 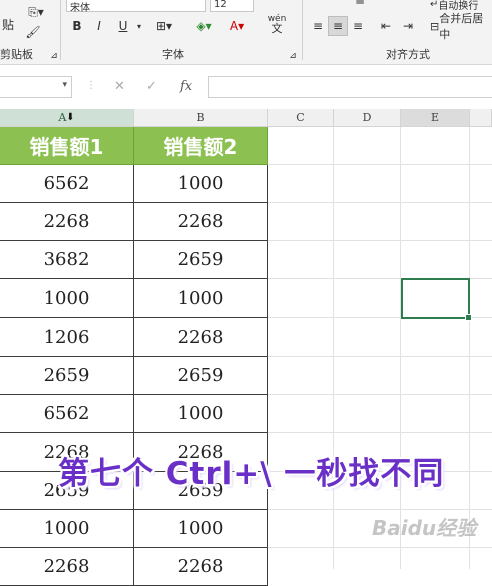 I want to click on clipboard-expand-icon: ⊿, so click(x=54, y=56).